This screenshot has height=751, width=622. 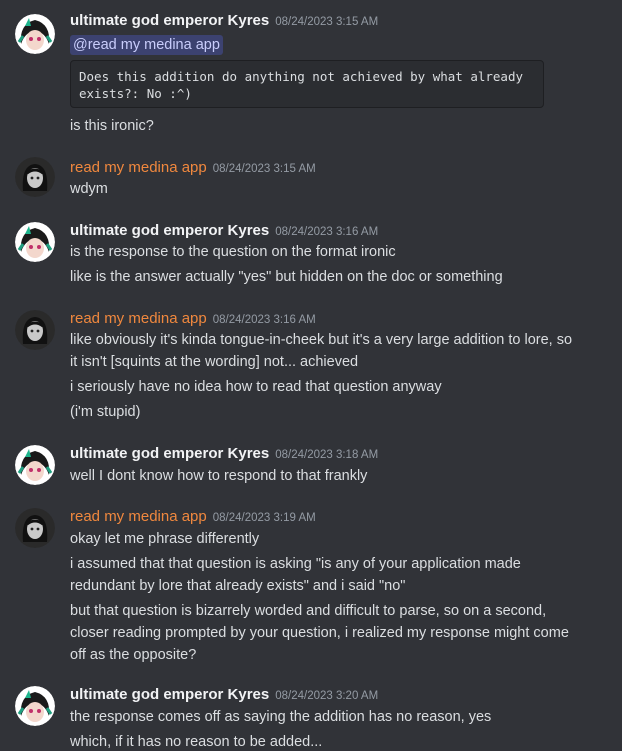 What do you see at coordinates (146, 45) in the screenshot?
I see `user-mention: @read my medina app` at bounding box center [146, 45].